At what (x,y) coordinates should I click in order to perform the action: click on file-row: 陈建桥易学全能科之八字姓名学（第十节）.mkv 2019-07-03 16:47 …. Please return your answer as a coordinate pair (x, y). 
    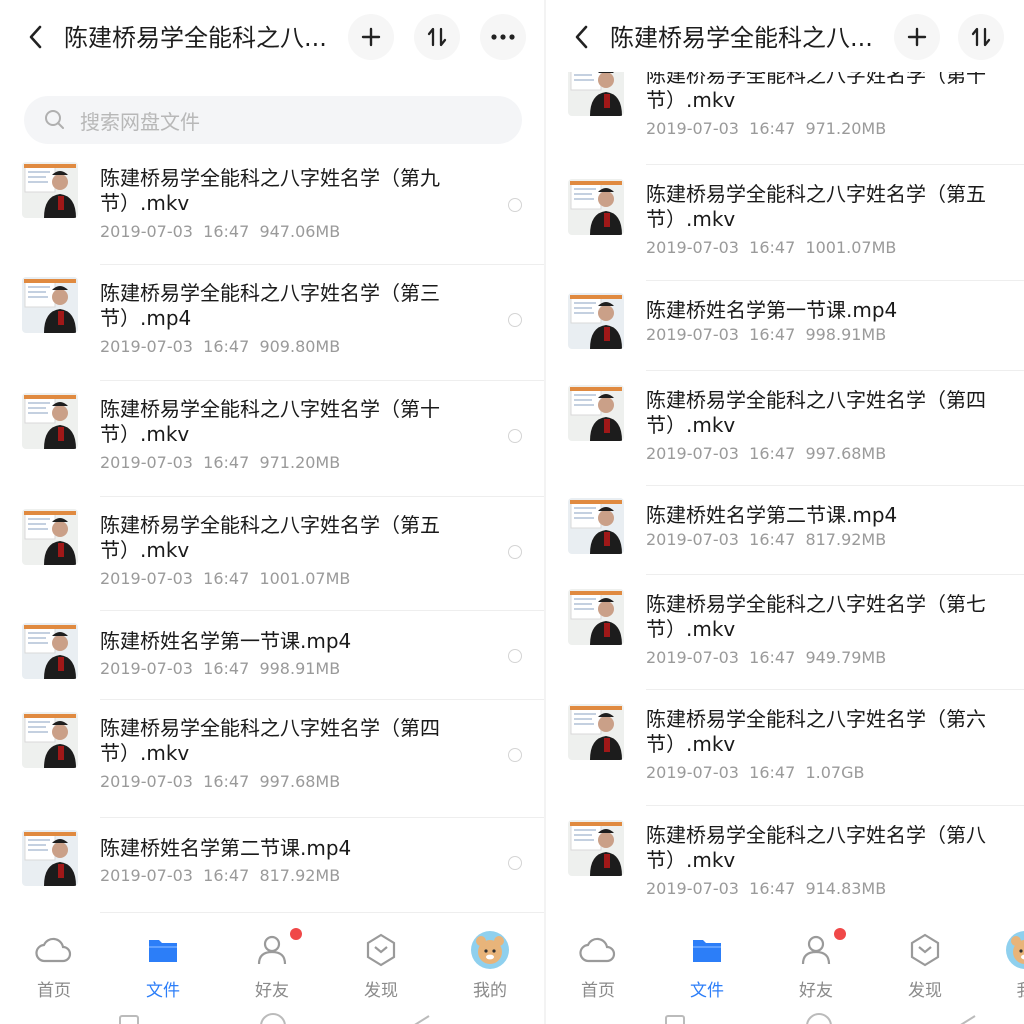
    Looking at the image, I should click on (272, 439).